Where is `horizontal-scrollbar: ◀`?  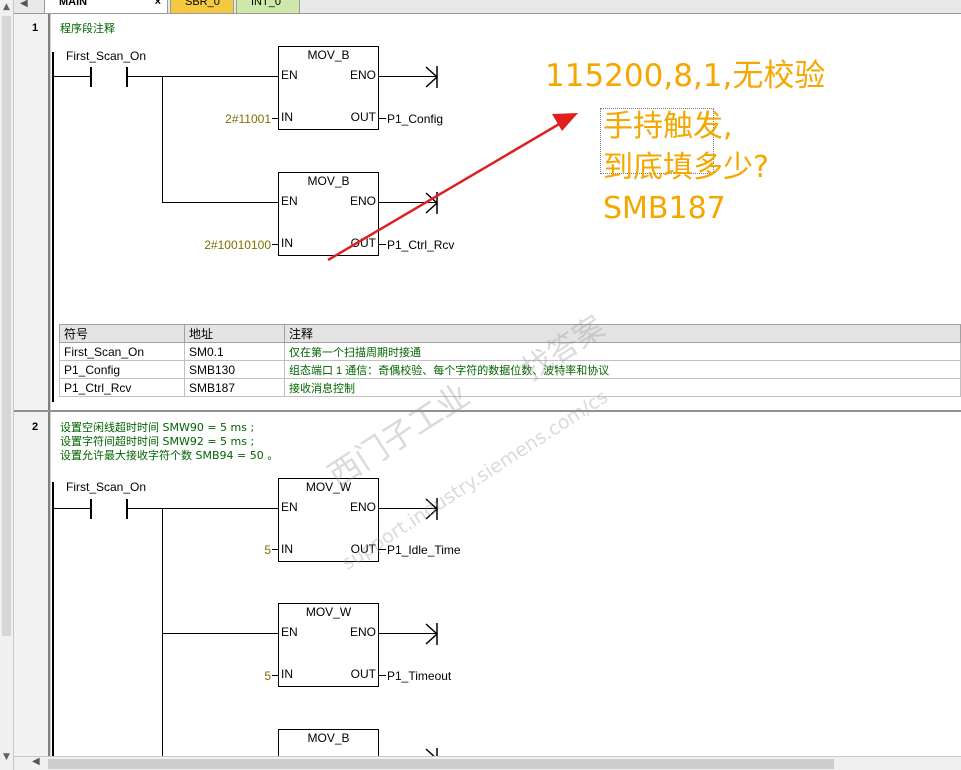
horizontal-scrollbar: ◀ is located at coordinates (487, 763).